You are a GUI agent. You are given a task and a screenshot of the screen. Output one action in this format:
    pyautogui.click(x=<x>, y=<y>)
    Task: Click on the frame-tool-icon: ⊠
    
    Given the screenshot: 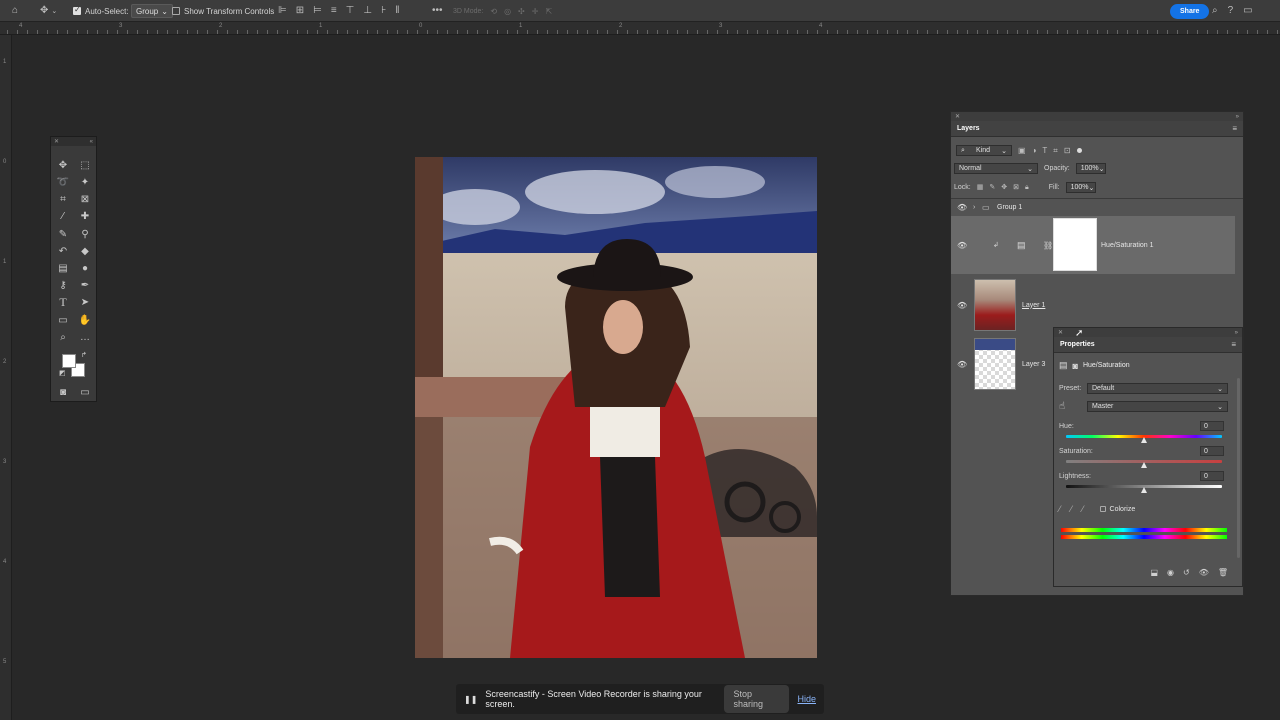 What is the action you would take?
    pyautogui.click(x=85, y=199)
    